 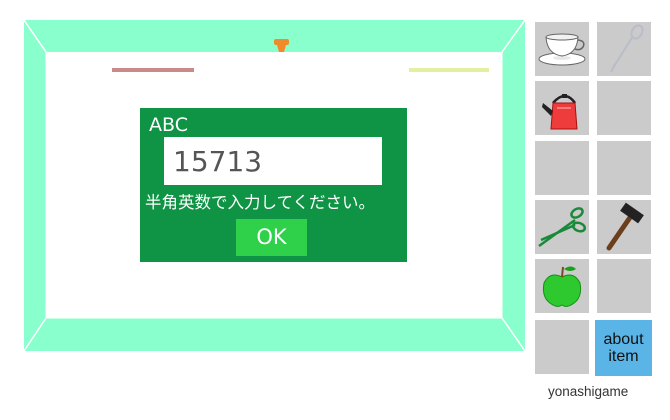 I want to click on password-dialog: ABC 半角英数で入力してください。 OK, so click(x=273, y=185).